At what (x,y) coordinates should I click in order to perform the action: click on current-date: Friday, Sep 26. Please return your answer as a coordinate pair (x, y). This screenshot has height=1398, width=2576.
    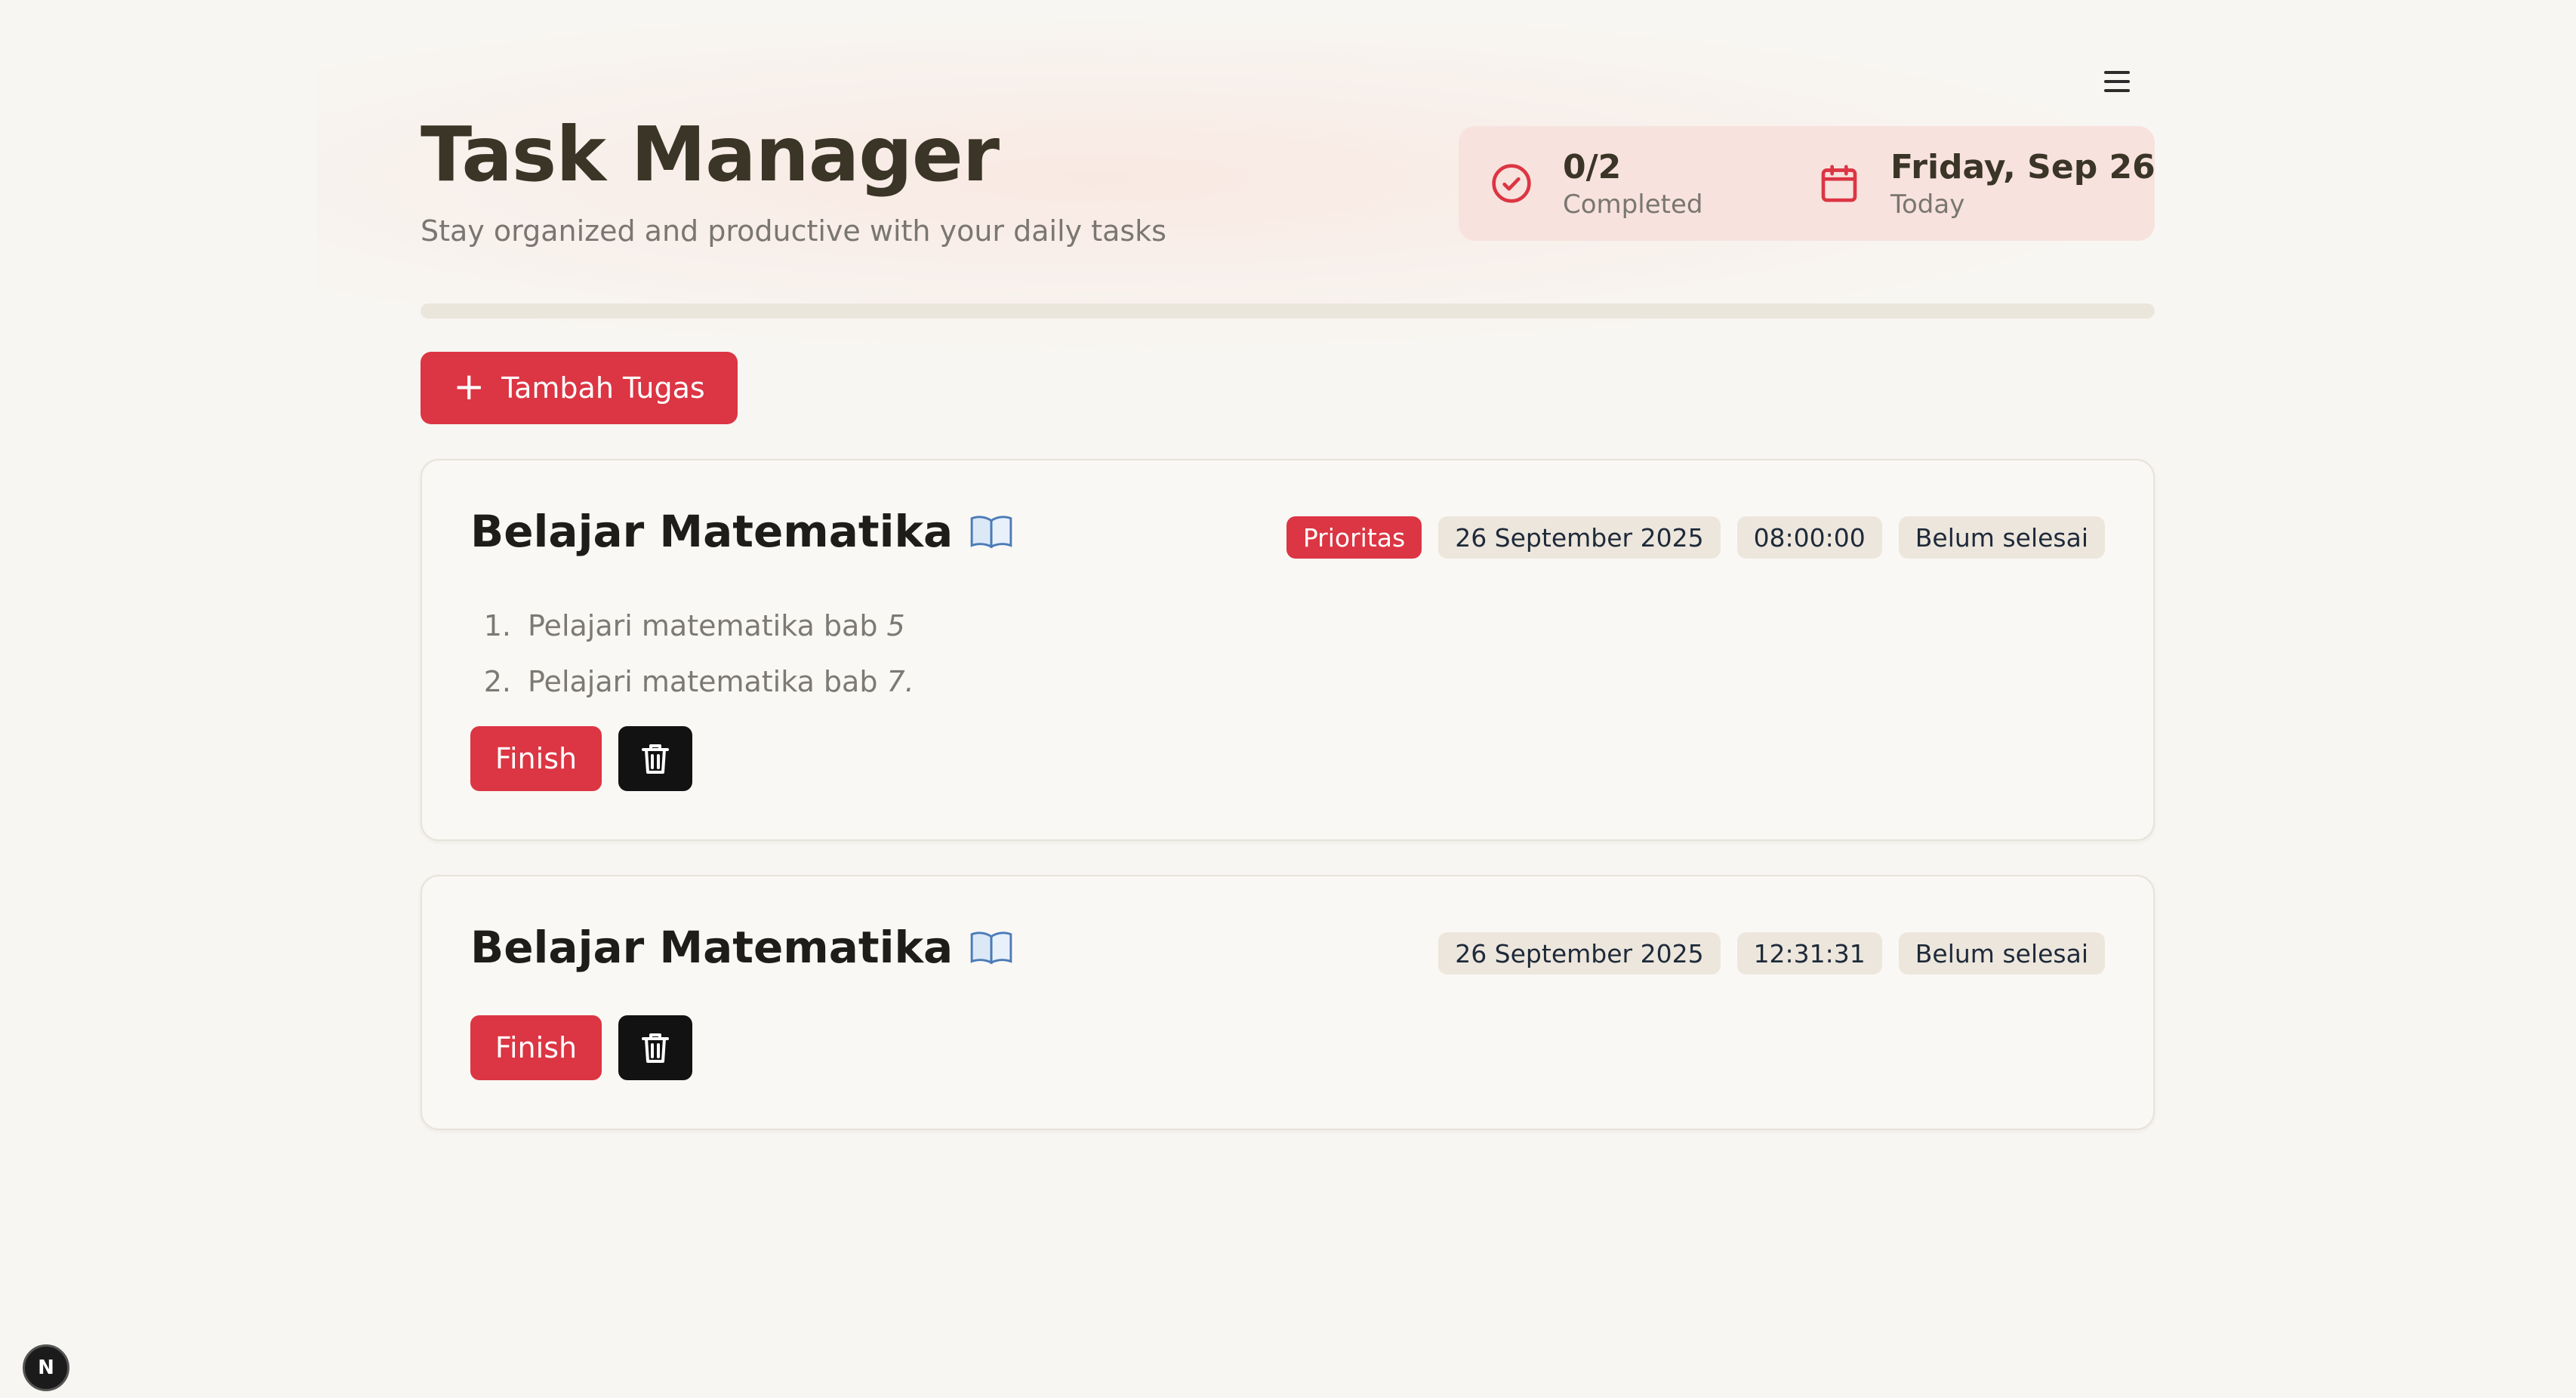
    Looking at the image, I should click on (2022, 166).